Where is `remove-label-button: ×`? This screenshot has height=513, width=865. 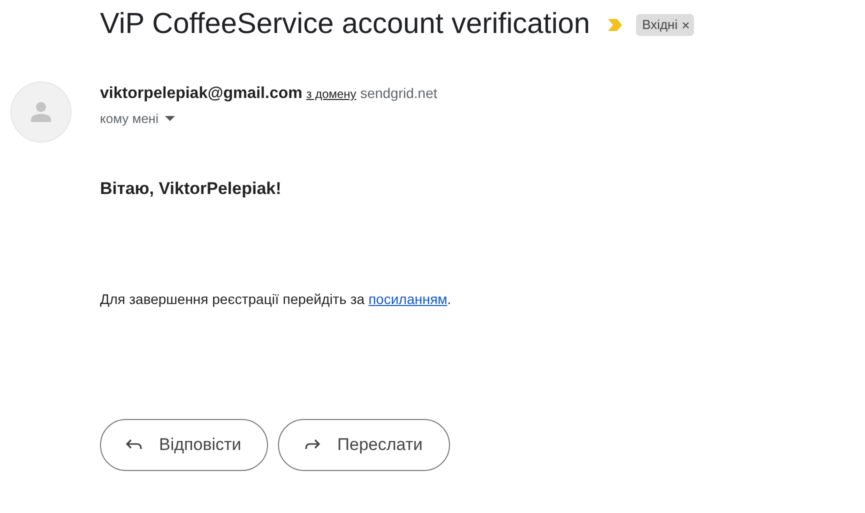 remove-label-button: × is located at coordinates (684, 24).